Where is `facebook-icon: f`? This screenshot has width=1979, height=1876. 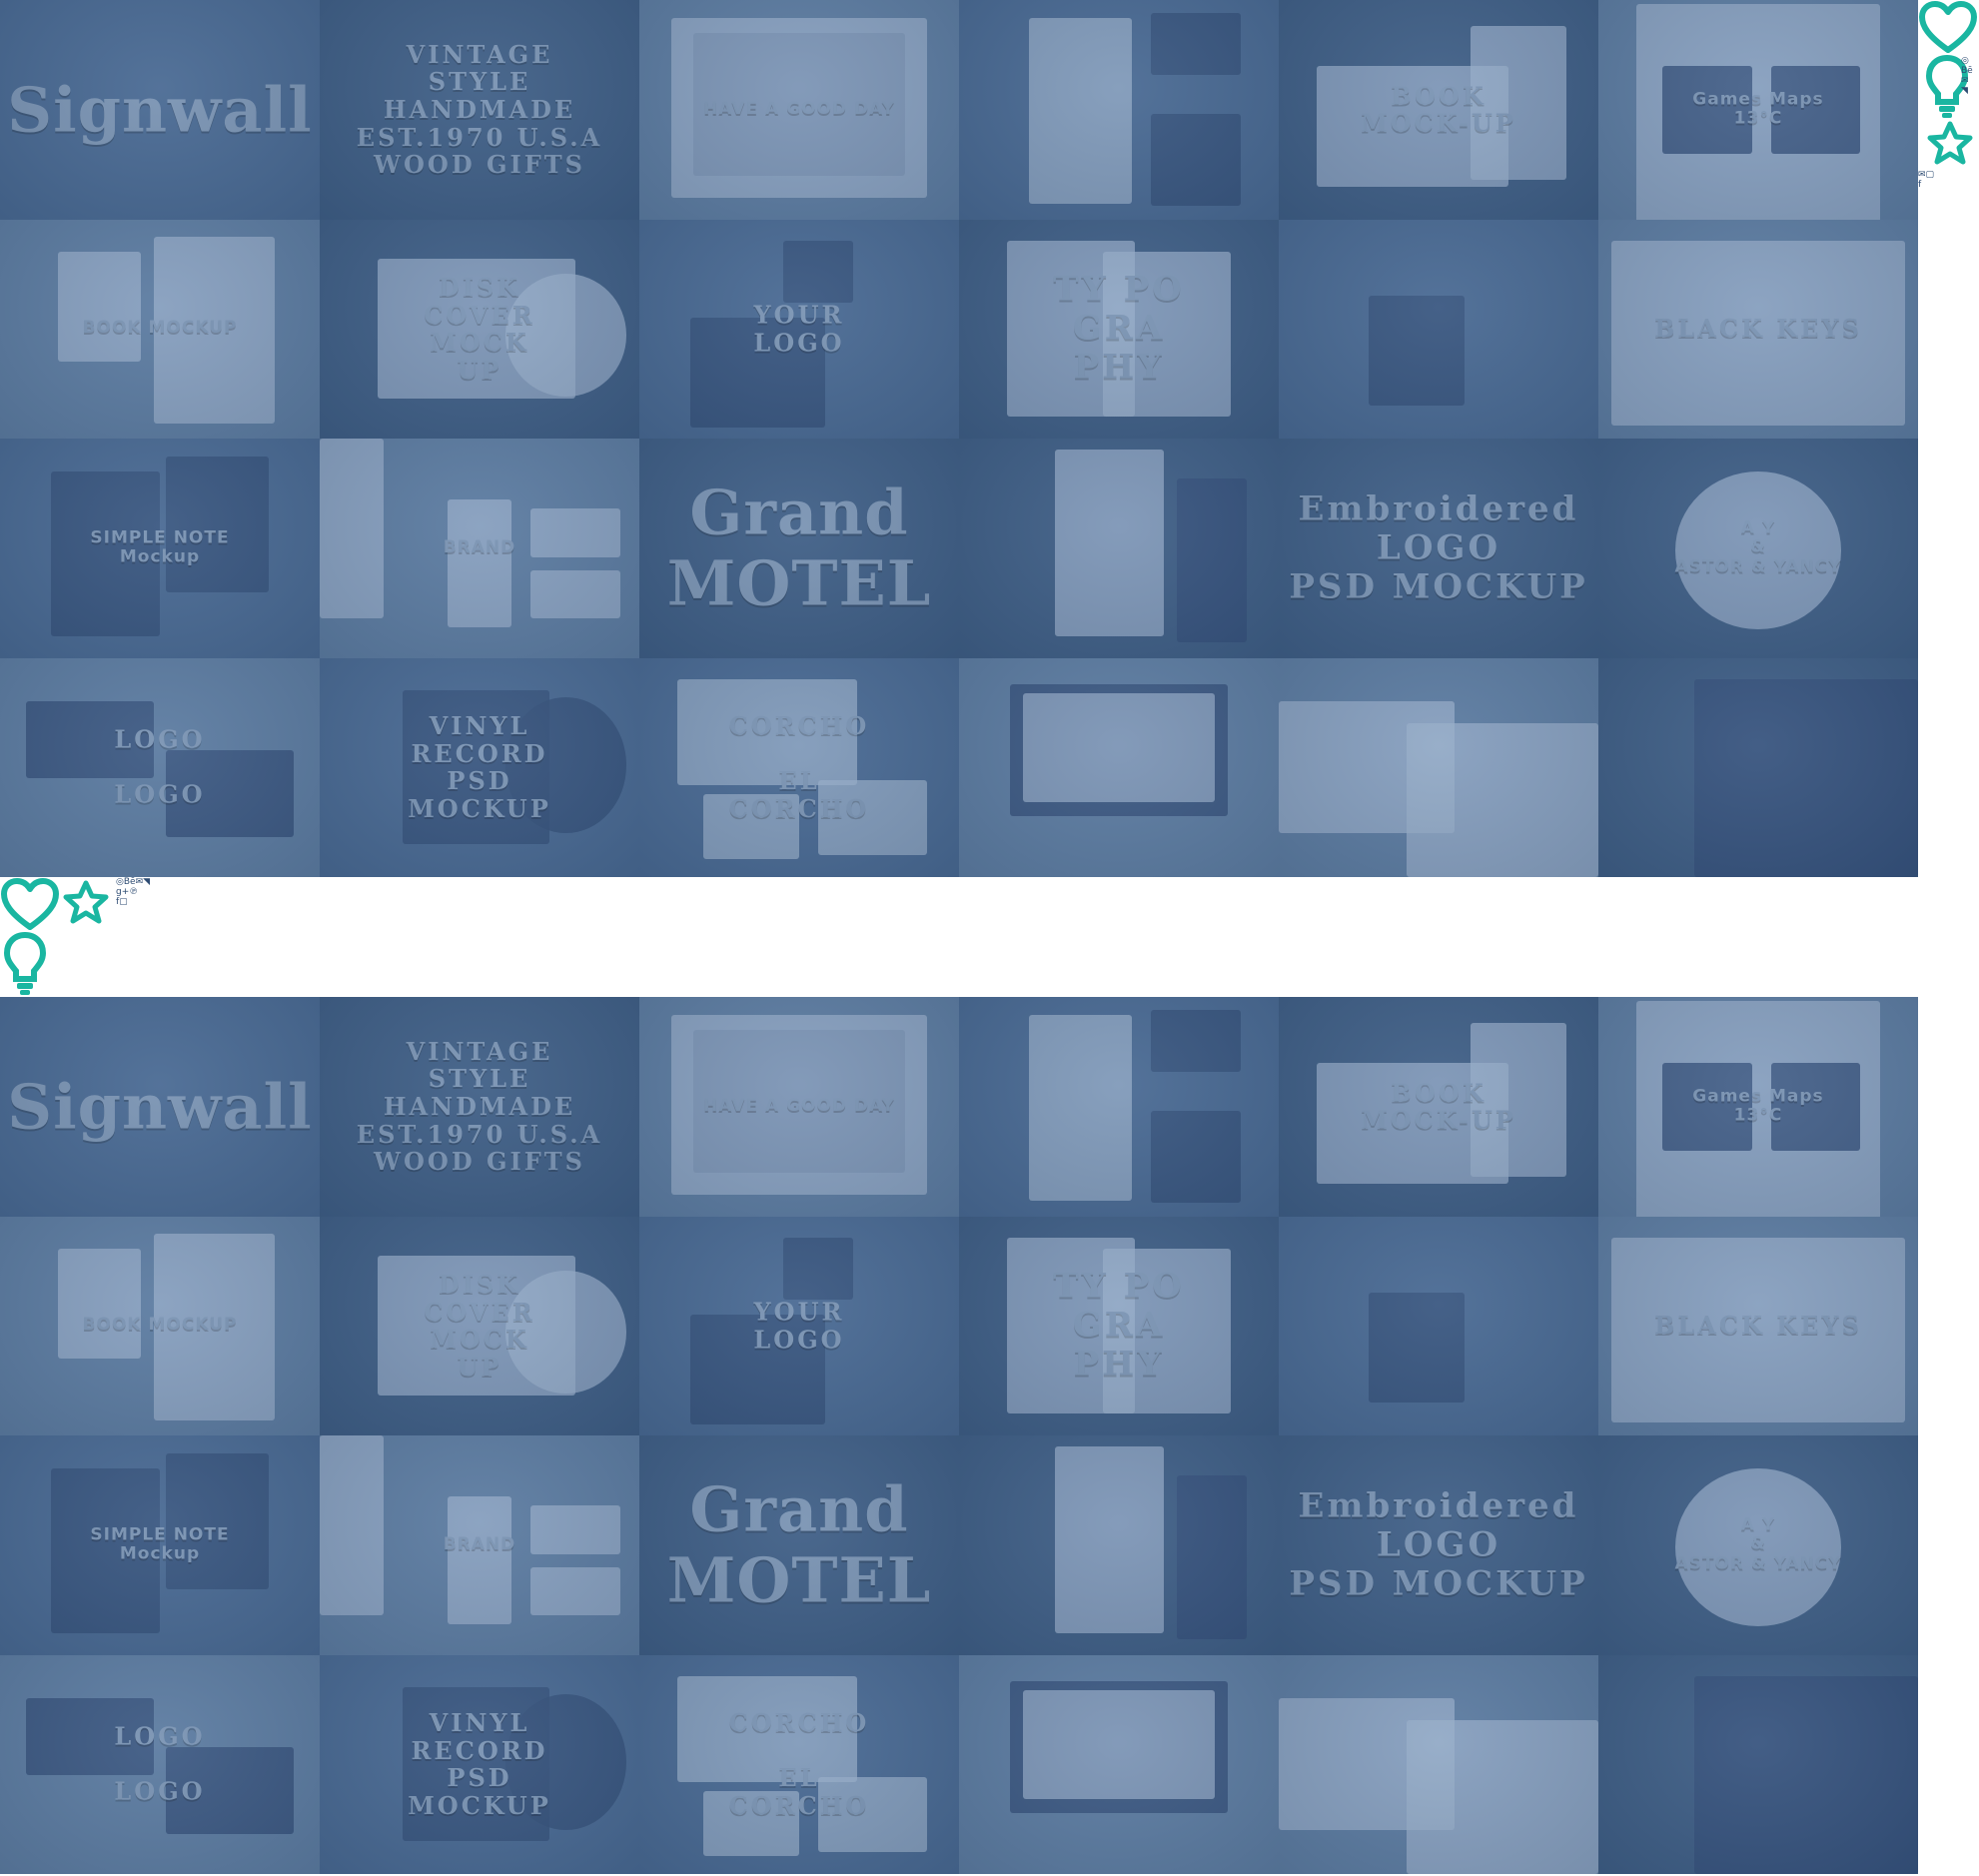 facebook-icon: f is located at coordinates (1919, 185).